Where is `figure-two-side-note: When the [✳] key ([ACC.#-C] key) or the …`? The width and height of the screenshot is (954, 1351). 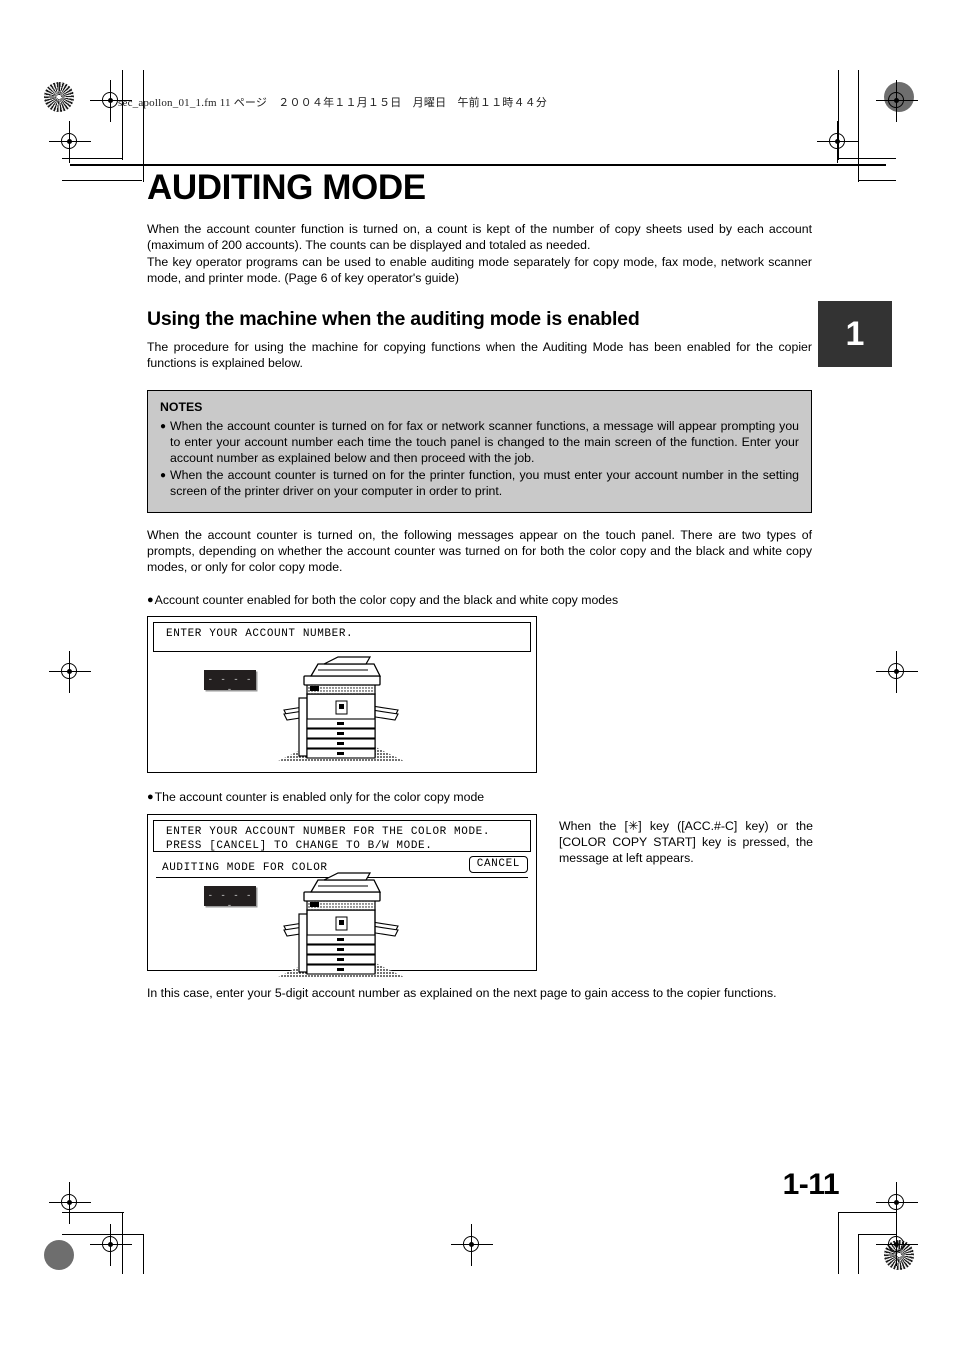
figure-two-side-note: When the [✳] key ([ACC.#-C] key) or the … is located at coordinates (686, 842).